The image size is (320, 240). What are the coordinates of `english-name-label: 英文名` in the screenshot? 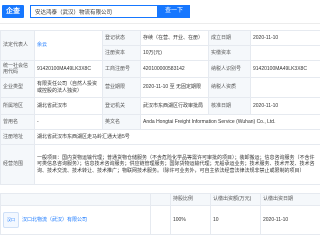 It's located at (121, 122).